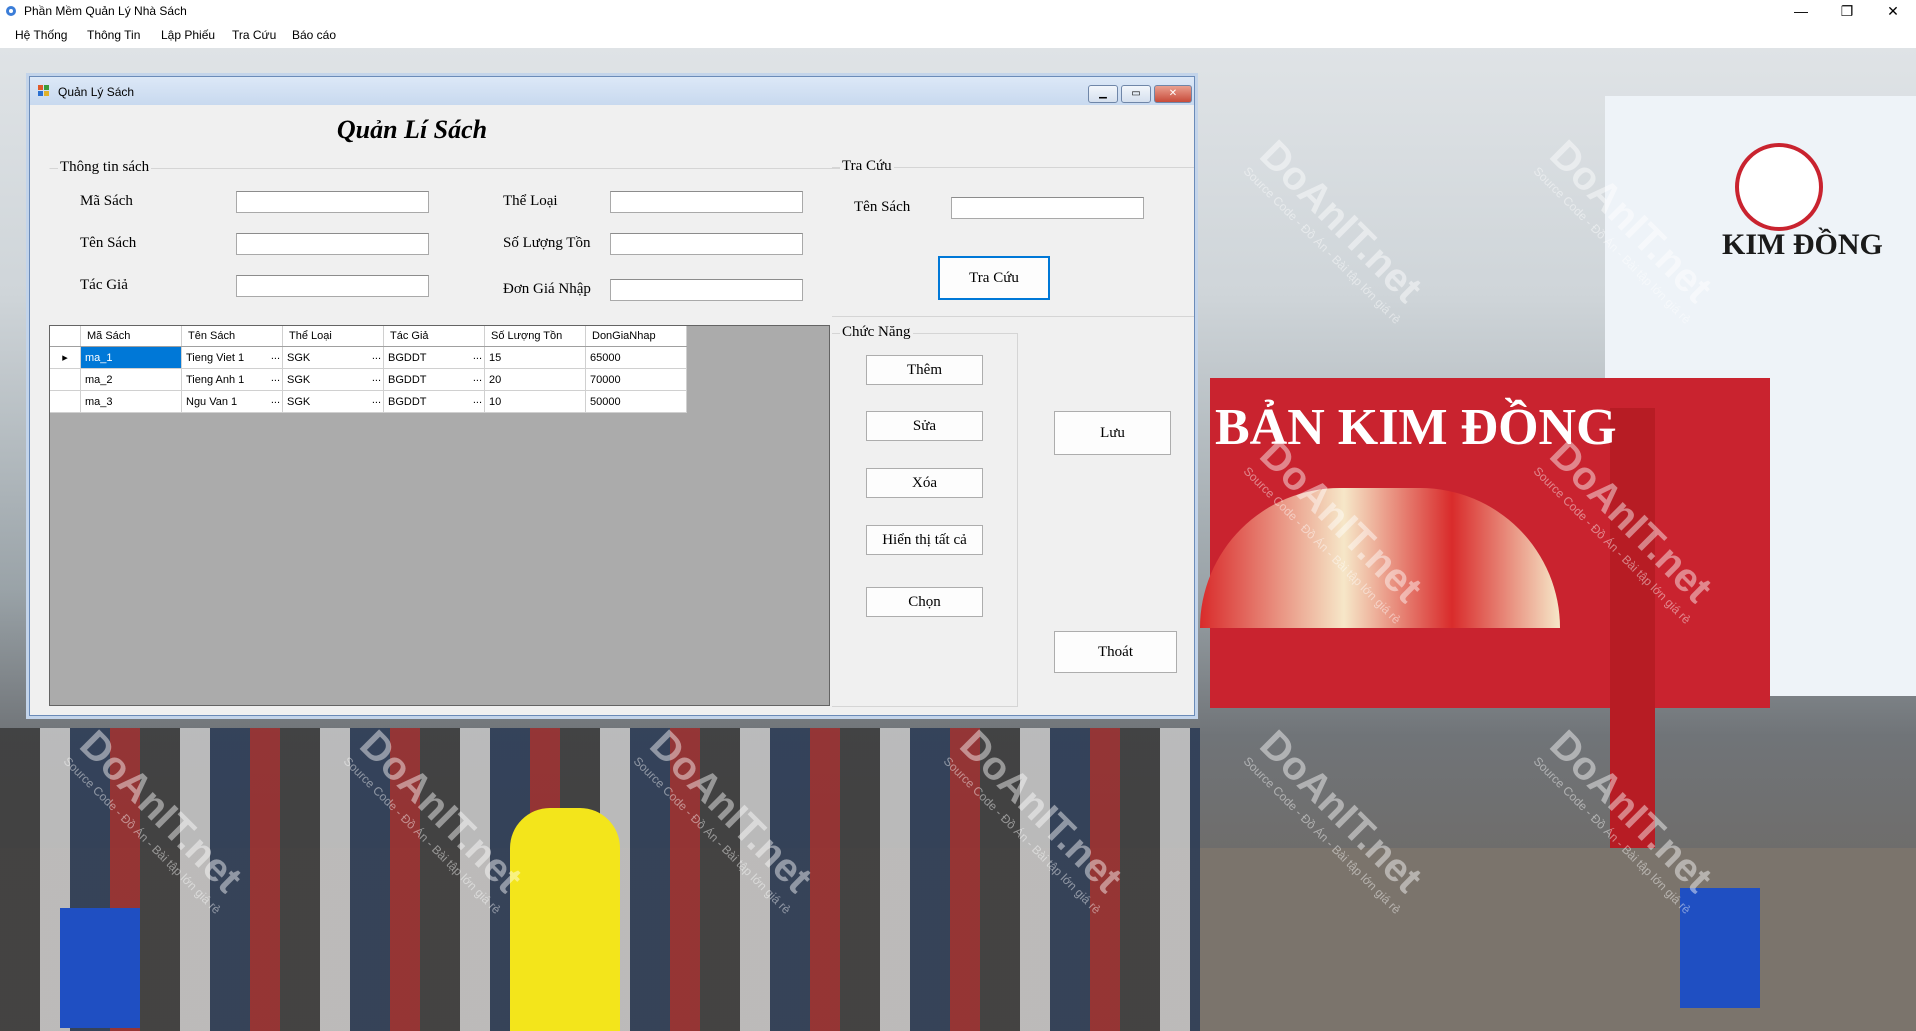  I want to click on current-row-indicator-icon: ▸, so click(65, 357).